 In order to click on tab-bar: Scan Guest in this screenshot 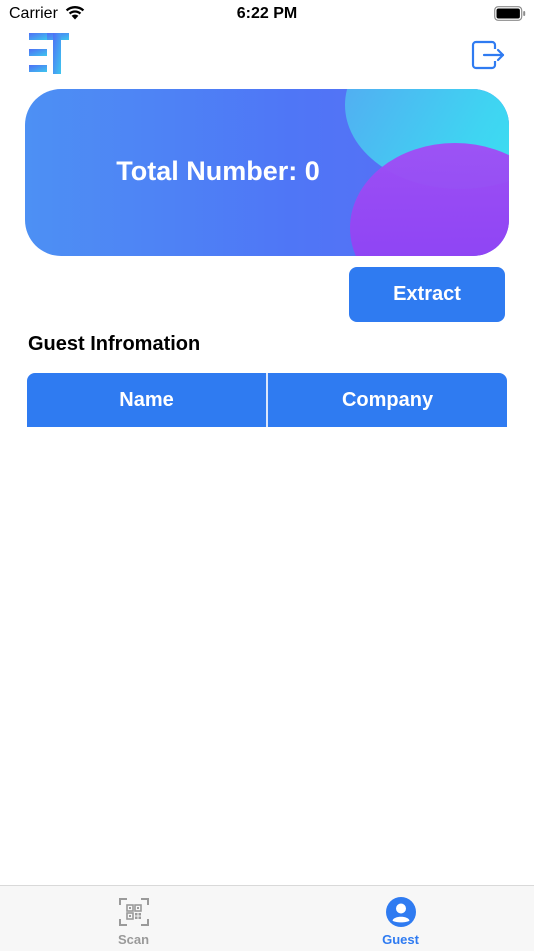, I will do `click(267, 918)`.